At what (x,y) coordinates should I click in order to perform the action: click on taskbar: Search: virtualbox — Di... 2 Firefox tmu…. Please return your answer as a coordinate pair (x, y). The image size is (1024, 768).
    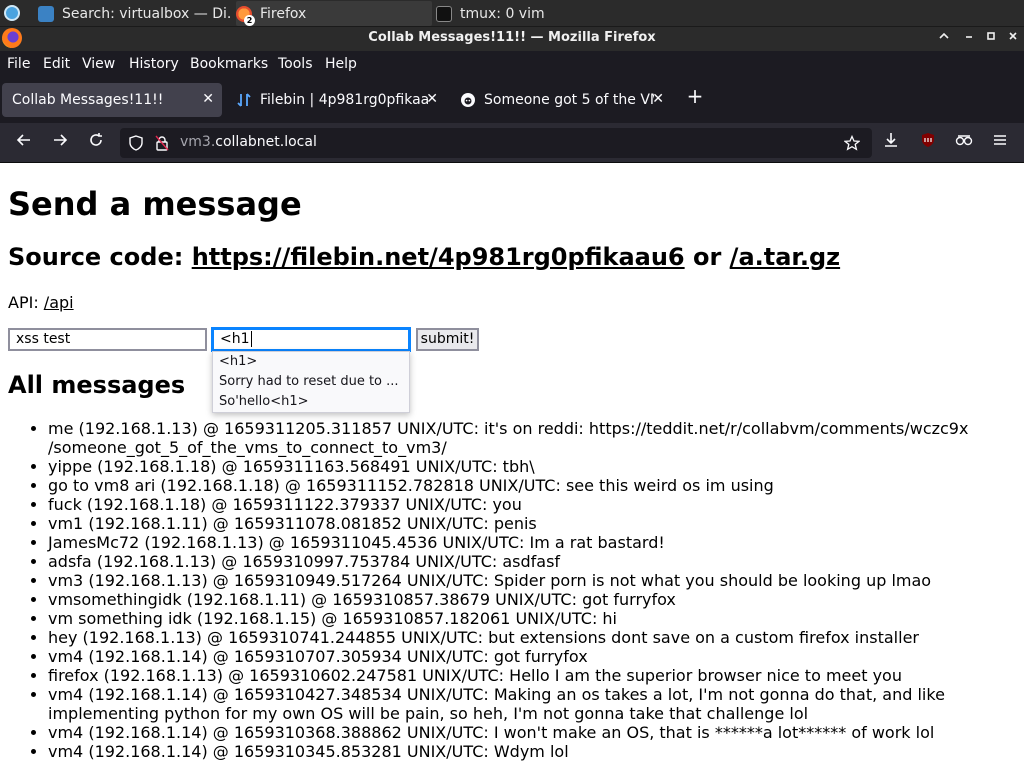
    Looking at the image, I should click on (512, 13).